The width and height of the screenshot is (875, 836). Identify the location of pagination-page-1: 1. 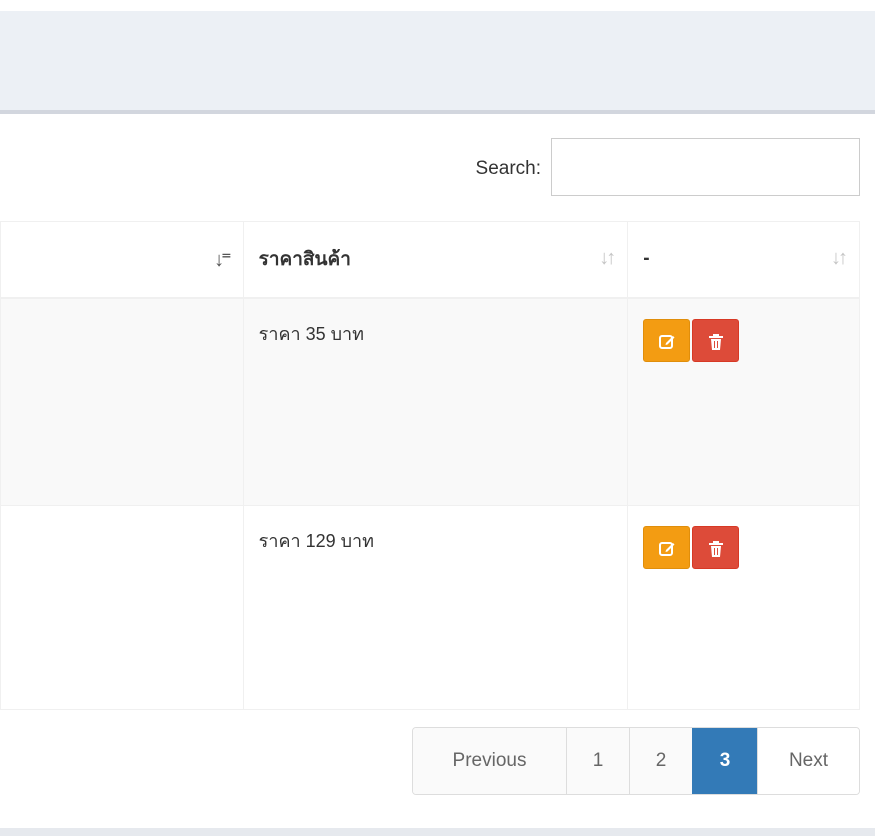
(597, 761).